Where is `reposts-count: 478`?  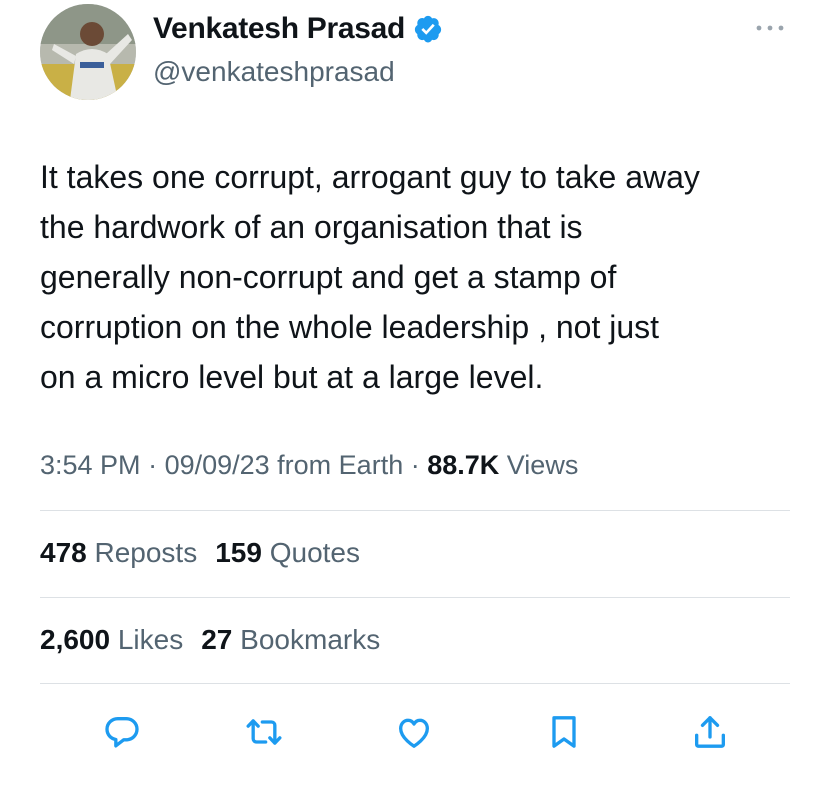 reposts-count: 478 is located at coordinates (63, 552).